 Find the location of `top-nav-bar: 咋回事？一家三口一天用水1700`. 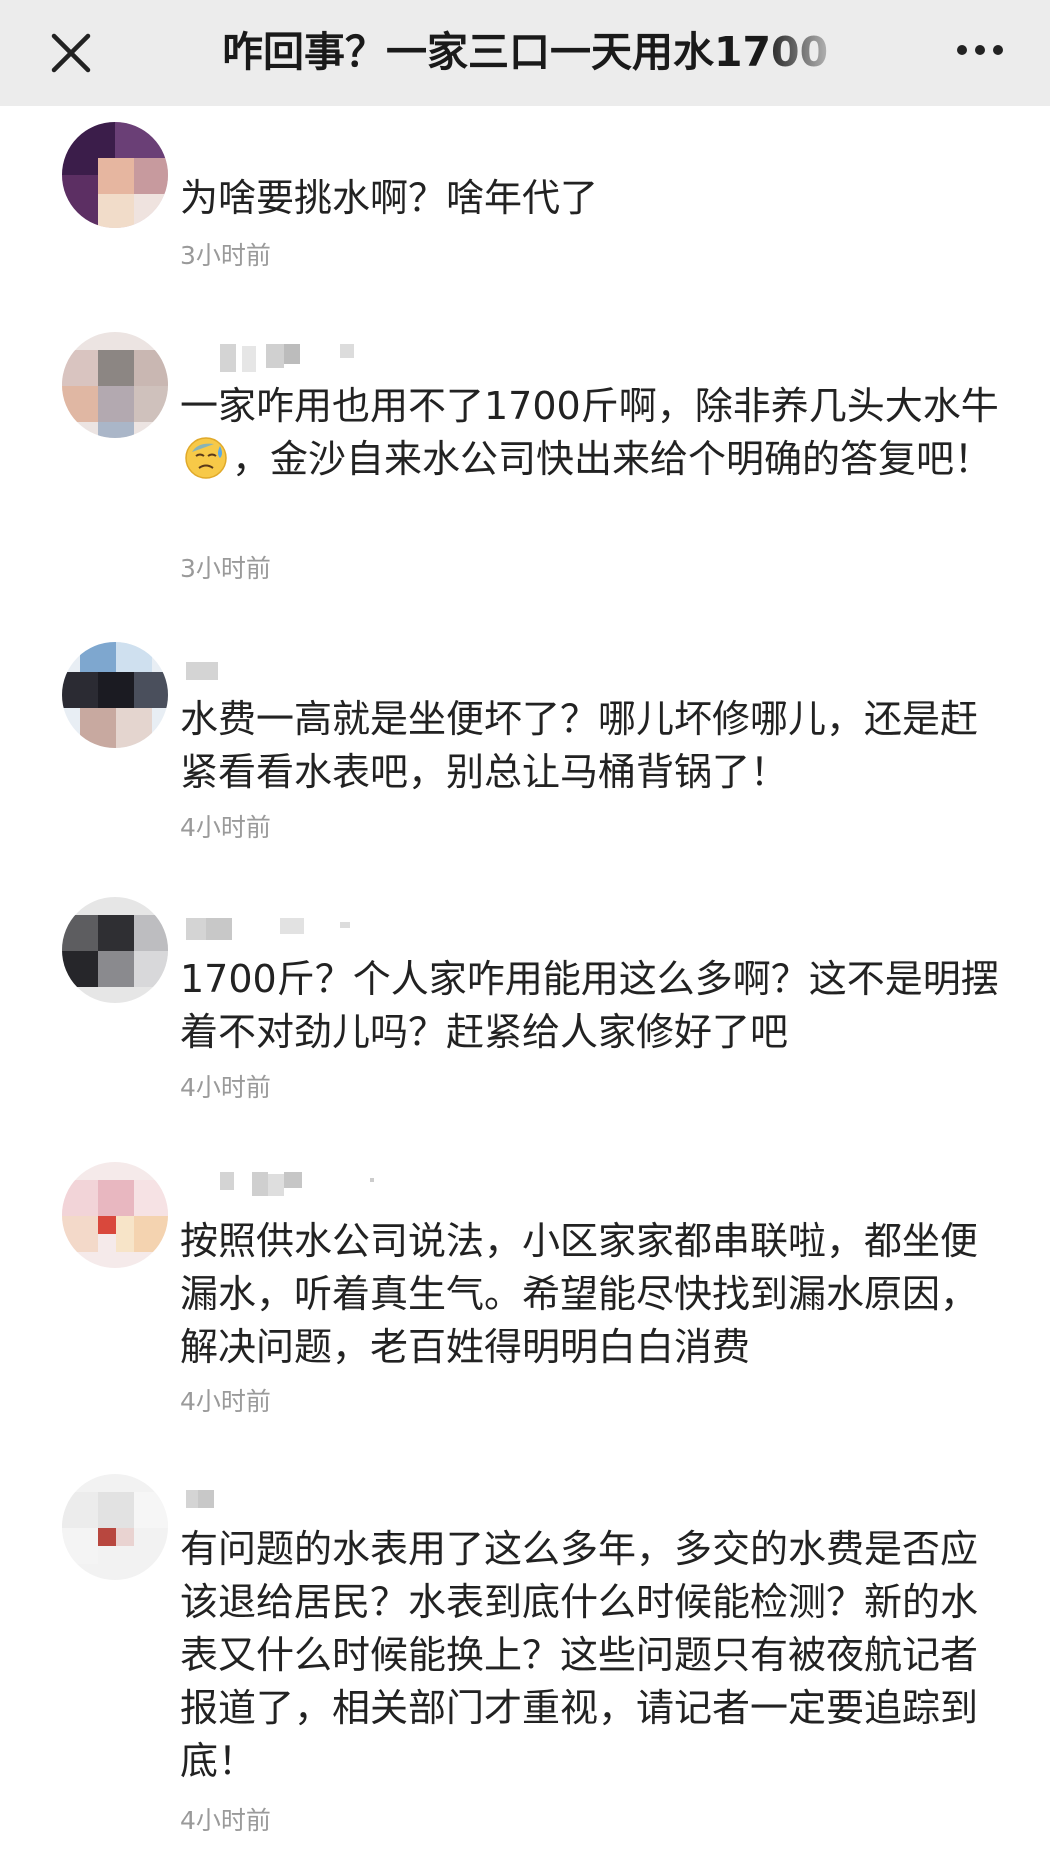

top-nav-bar: 咋回事？一家三口一天用水1700 is located at coordinates (525, 53).